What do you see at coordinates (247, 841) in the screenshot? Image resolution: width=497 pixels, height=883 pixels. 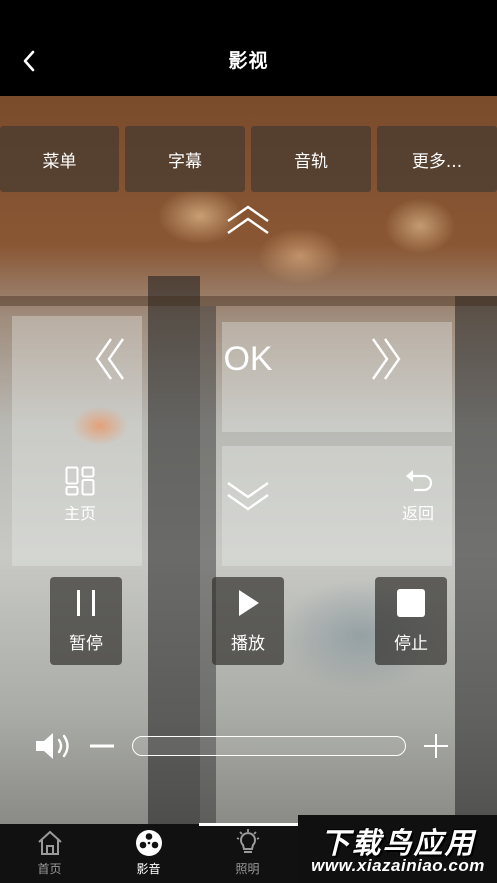 I see `bulb-icon` at bounding box center [247, 841].